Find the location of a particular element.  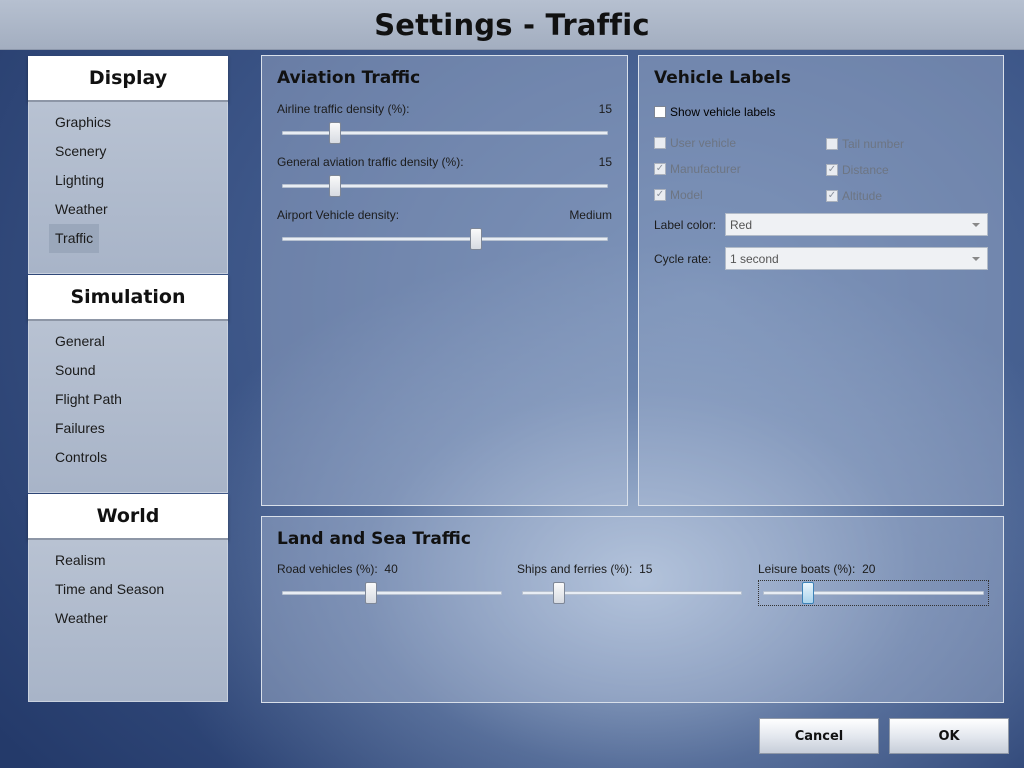

altitude-label: Altitude is located at coordinates (862, 196).